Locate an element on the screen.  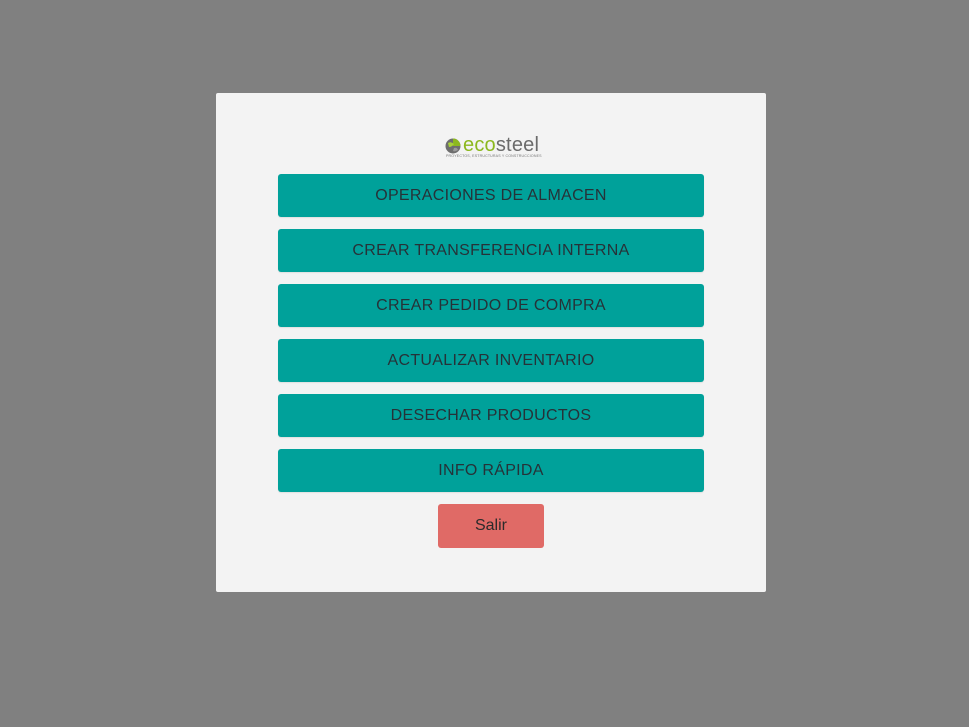
scrap-products-button: DESECHAR PRODUCTOS is located at coordinates (491, 415).